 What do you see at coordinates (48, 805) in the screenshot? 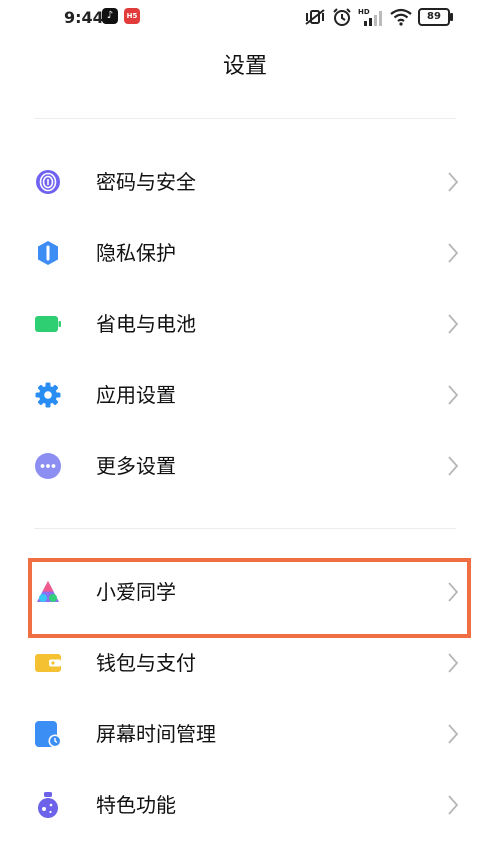
I see `feature-flask-icon` at bounding box center [48, 805].